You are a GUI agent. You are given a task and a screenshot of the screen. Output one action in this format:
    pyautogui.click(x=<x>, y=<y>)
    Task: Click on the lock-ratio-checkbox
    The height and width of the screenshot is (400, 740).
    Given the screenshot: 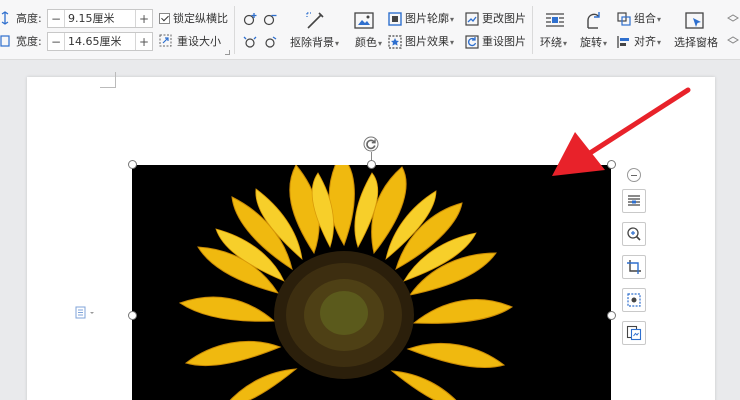 What is the action you would take?
    pyautogui.click(x=164, y=18)
    